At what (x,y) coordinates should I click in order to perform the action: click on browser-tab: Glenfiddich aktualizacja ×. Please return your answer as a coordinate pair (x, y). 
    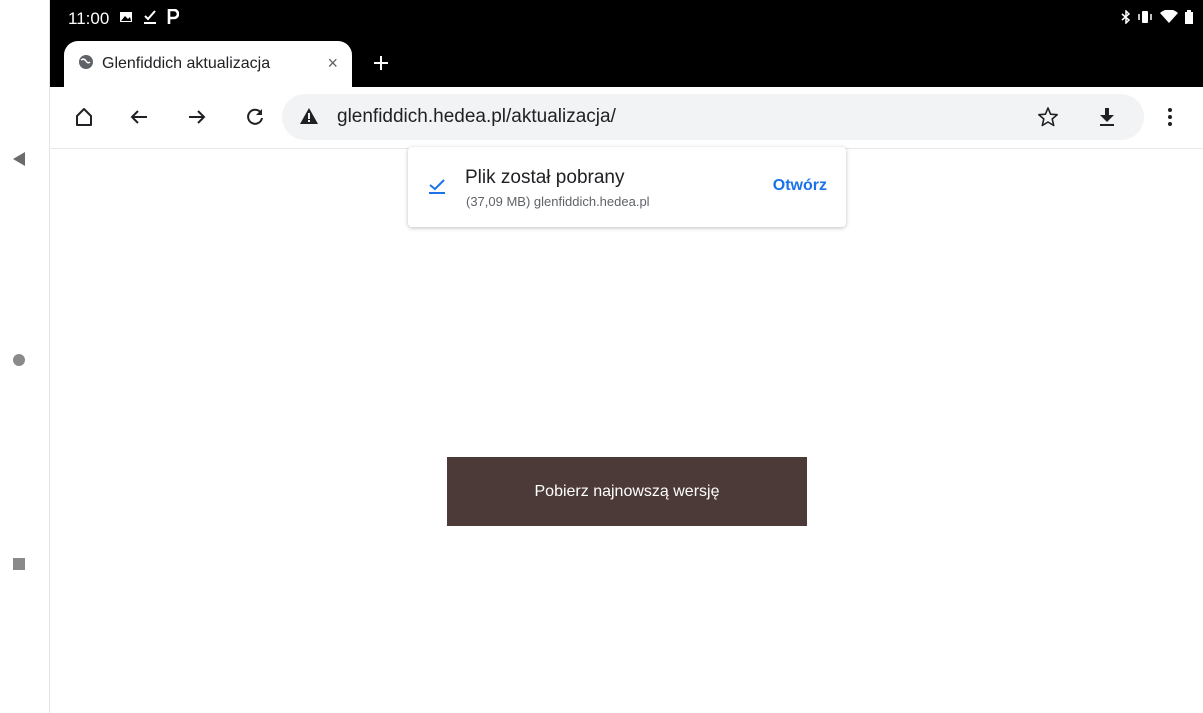
    Looking at the image, I should click on (208, 64).